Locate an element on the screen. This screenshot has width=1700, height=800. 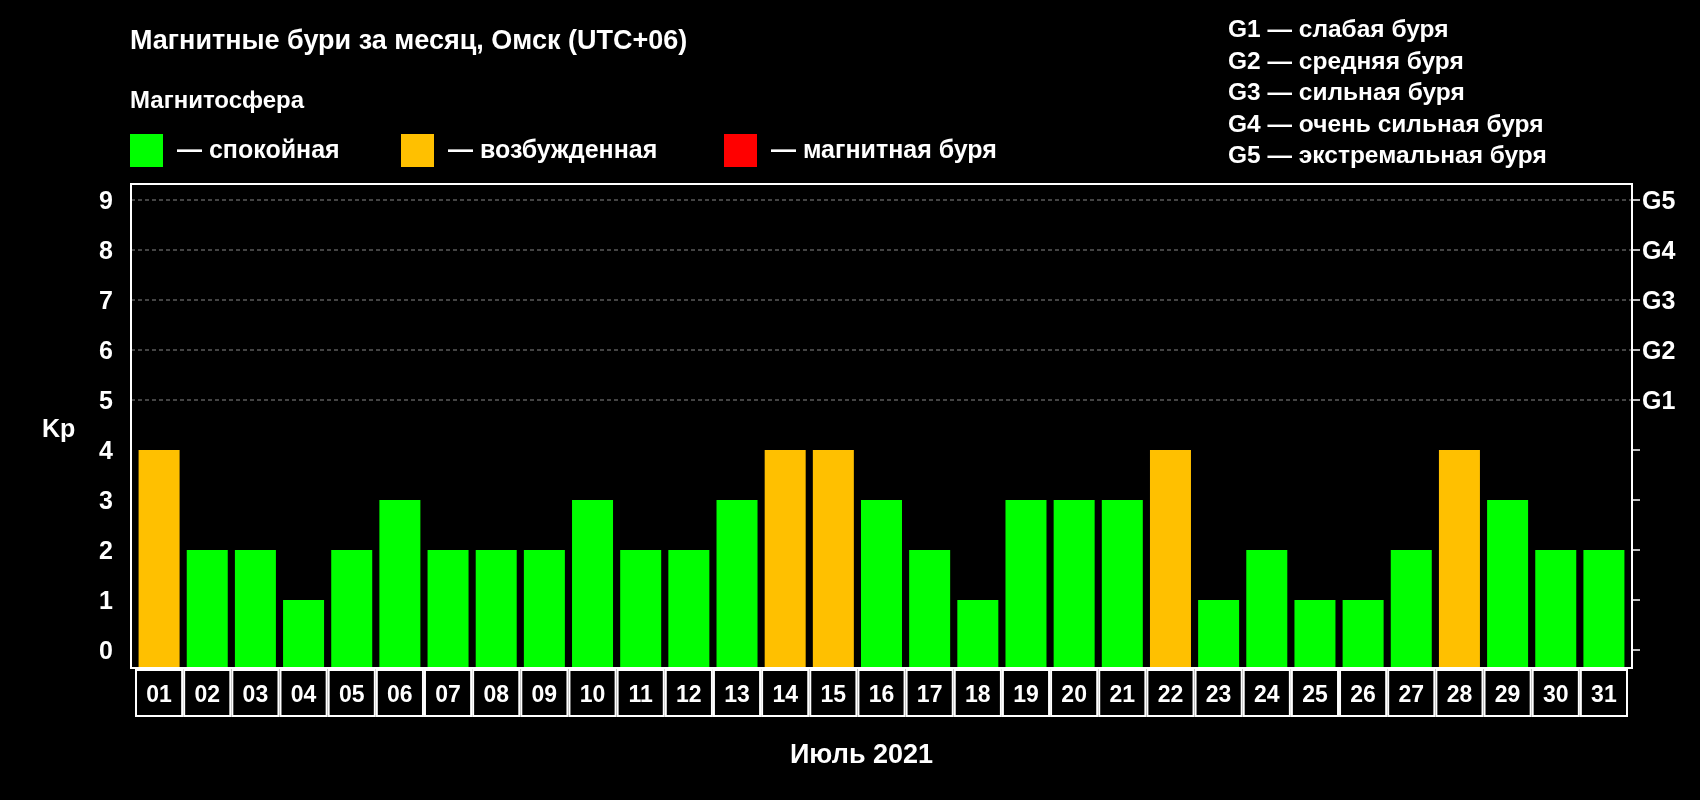
x-tick-label: 23 is located at coordinates (1218, 694).